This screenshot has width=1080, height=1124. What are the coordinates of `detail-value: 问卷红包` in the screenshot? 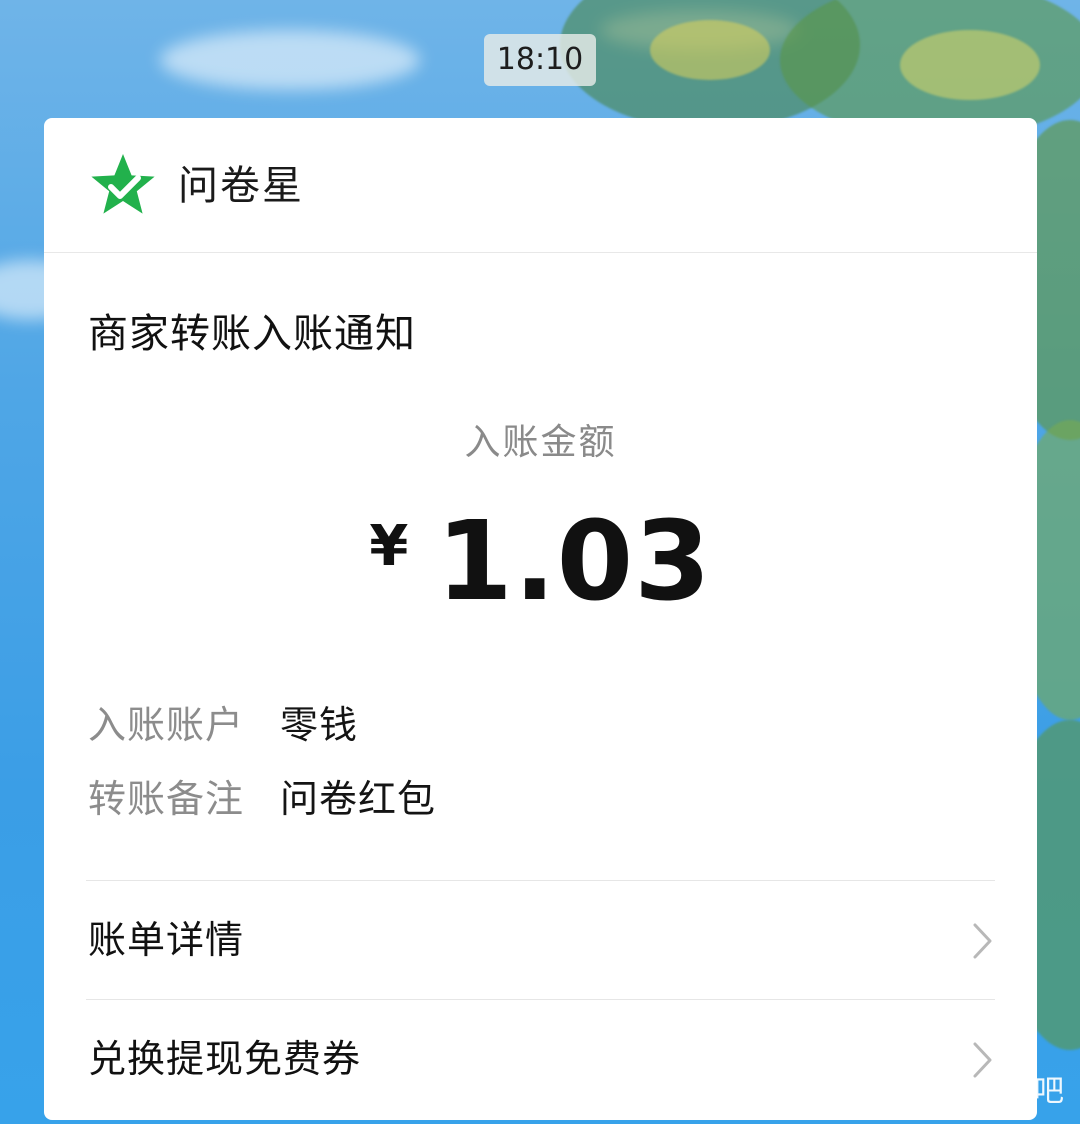 It's located at (358, 799).